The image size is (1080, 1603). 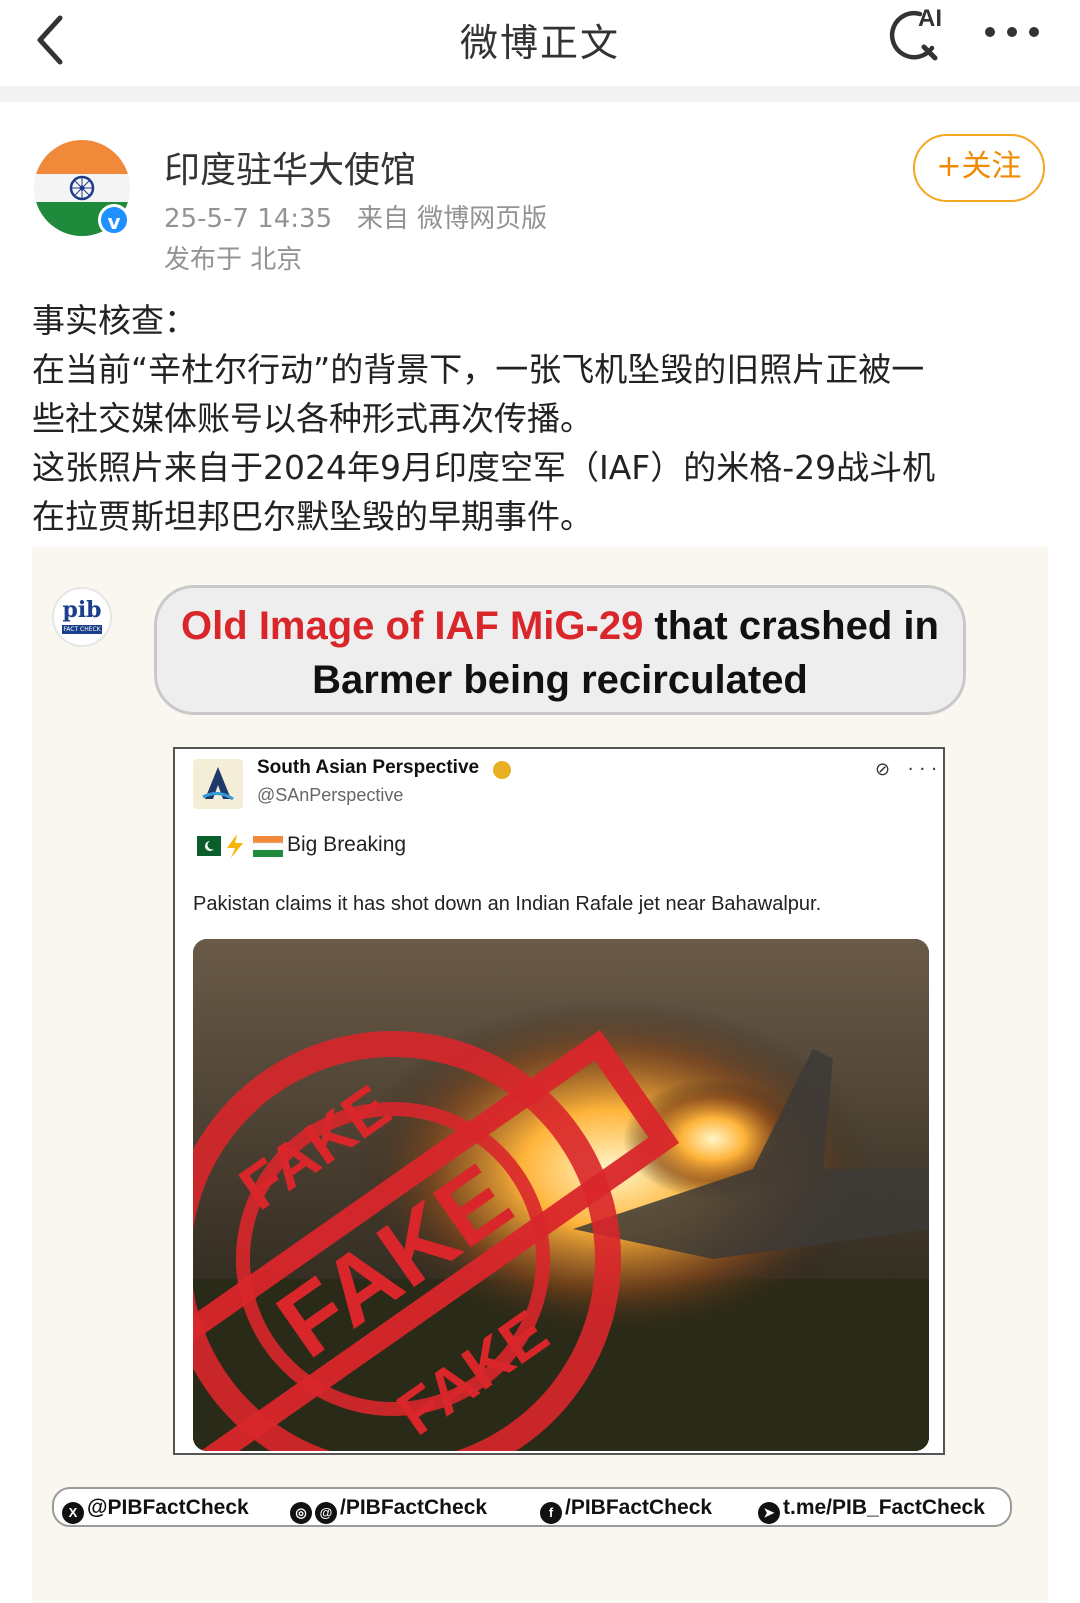 I want to click on more-options-icon, so click(x=1015, y=33).